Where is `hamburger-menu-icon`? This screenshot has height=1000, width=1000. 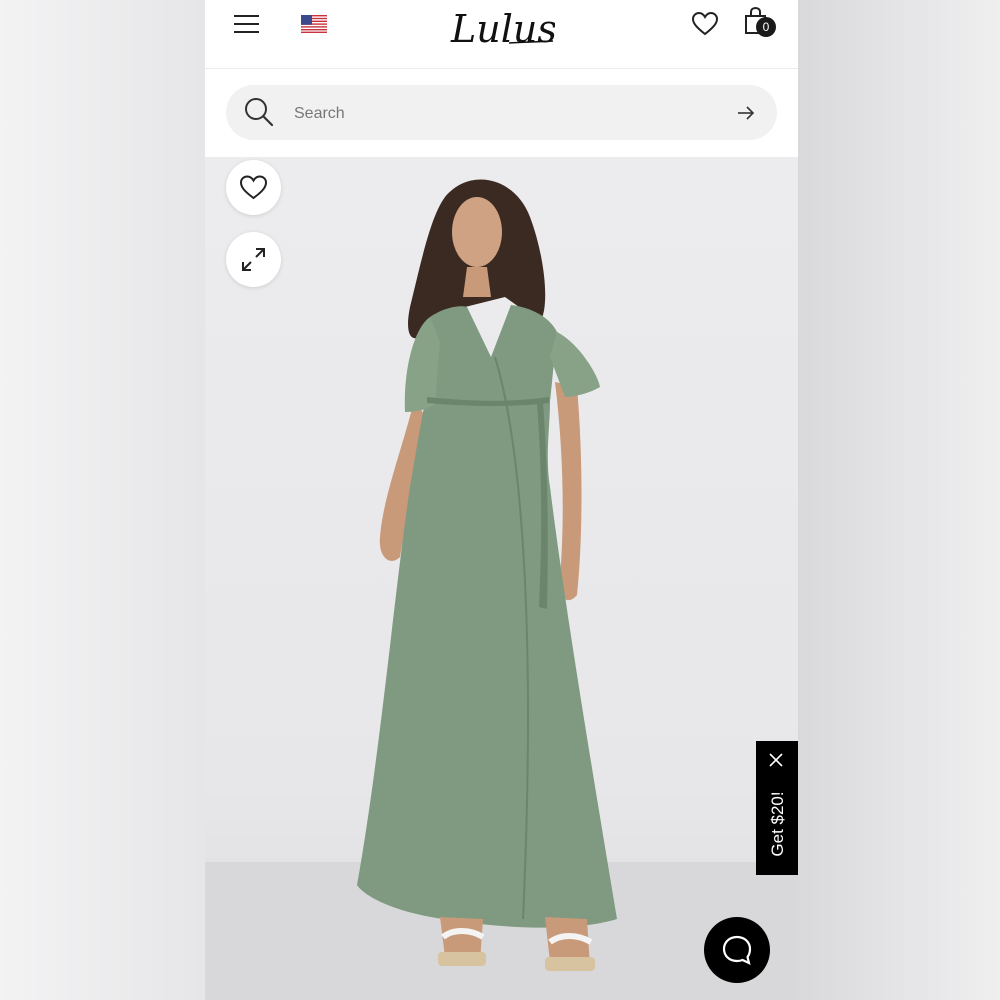
hamburger-menu-icon is located at coordinates (247, 24).